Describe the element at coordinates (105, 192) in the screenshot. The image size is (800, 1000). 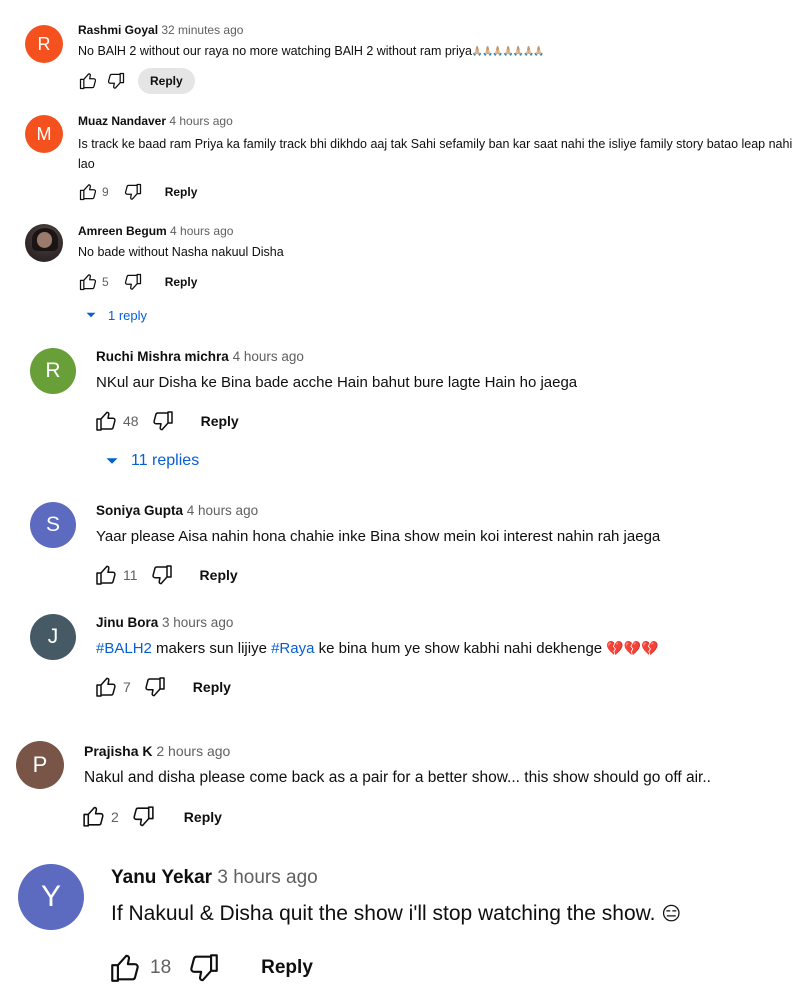
I see `like-count: 9` at that location.